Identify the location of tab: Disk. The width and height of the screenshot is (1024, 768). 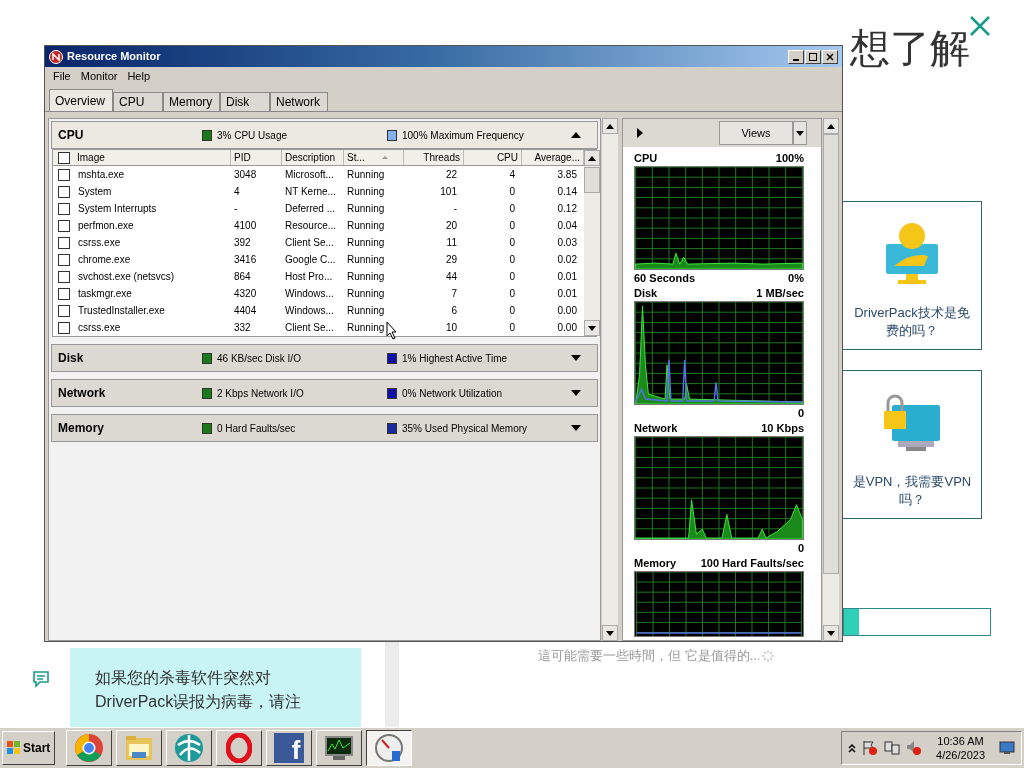
(245, 101).